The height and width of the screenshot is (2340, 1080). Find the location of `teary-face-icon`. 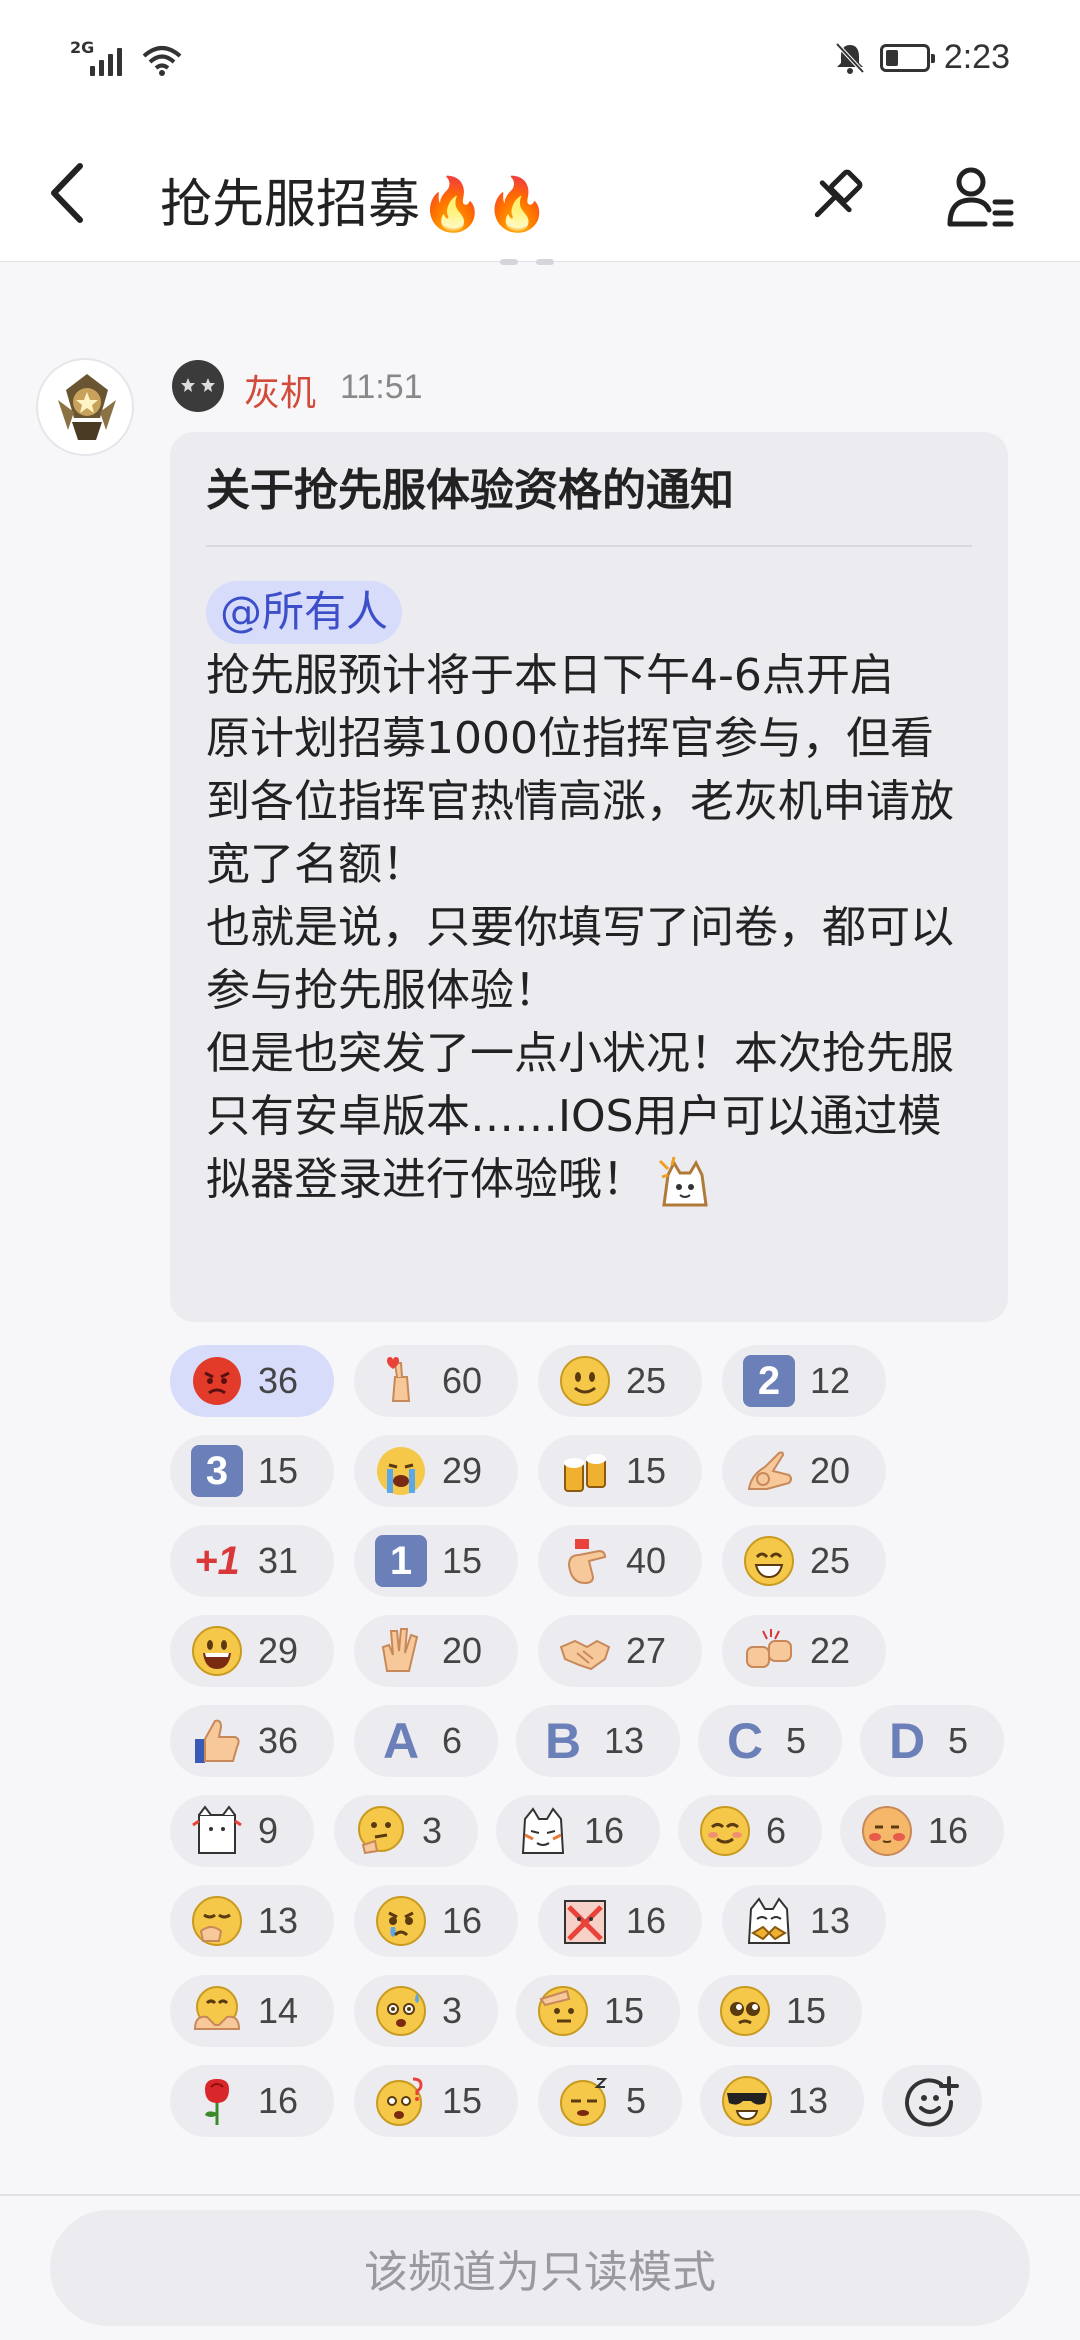

teary-face-icon is located at coordinates (401, 1921).